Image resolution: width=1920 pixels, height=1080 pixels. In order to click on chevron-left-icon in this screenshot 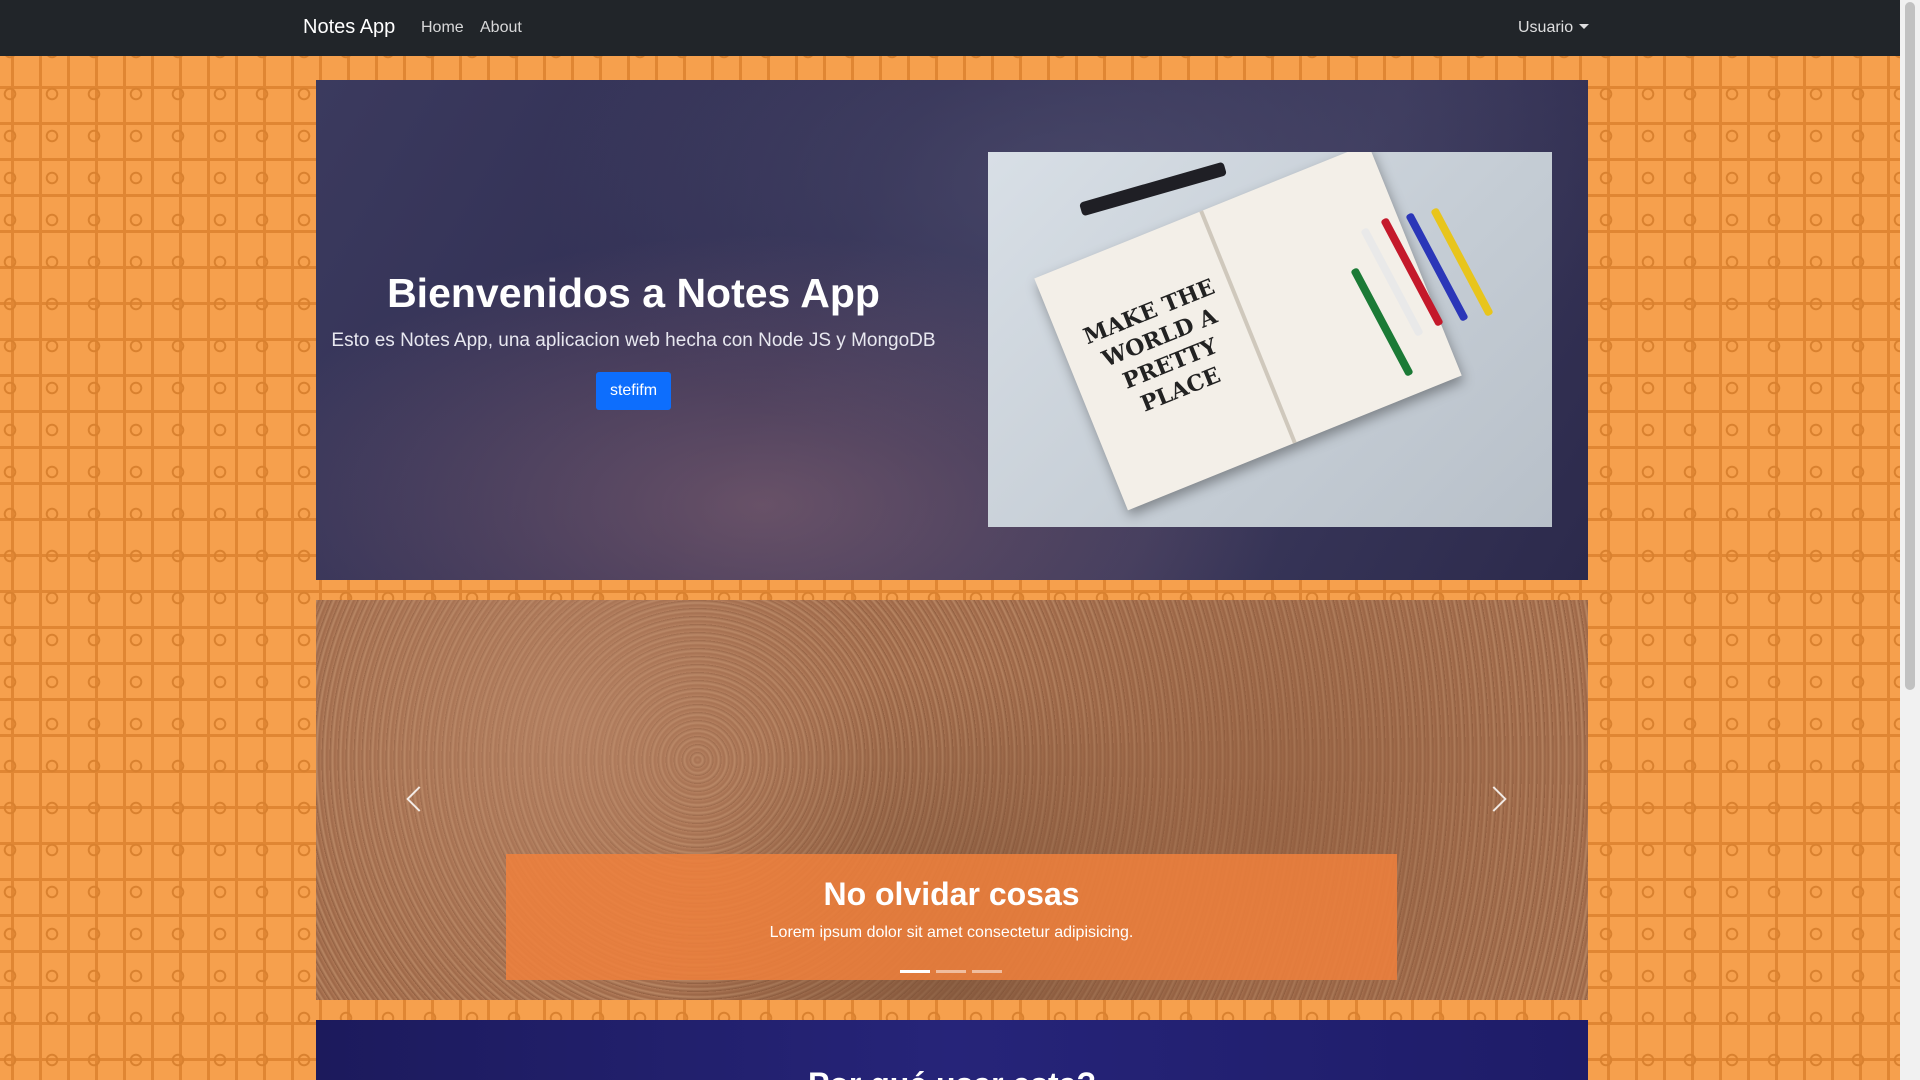, I will do `click(419, 799)`.